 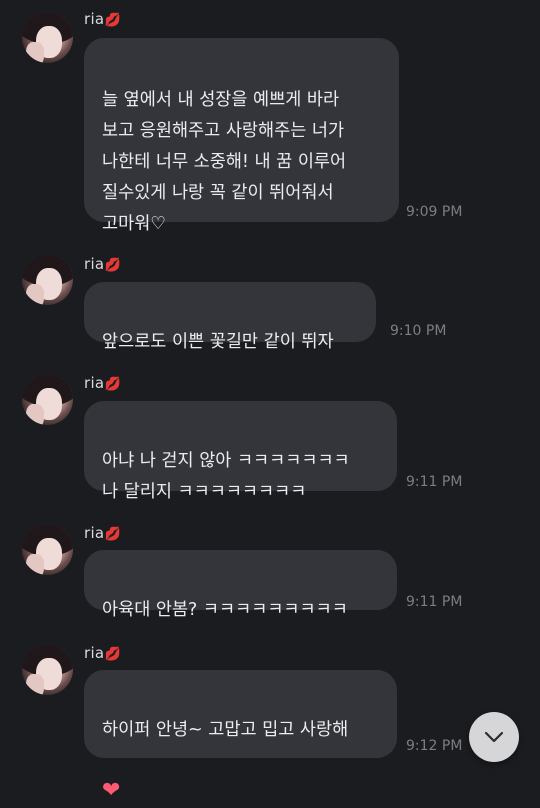 I want to click on message-time: 9:09 PM, so click(x=434, y=212).